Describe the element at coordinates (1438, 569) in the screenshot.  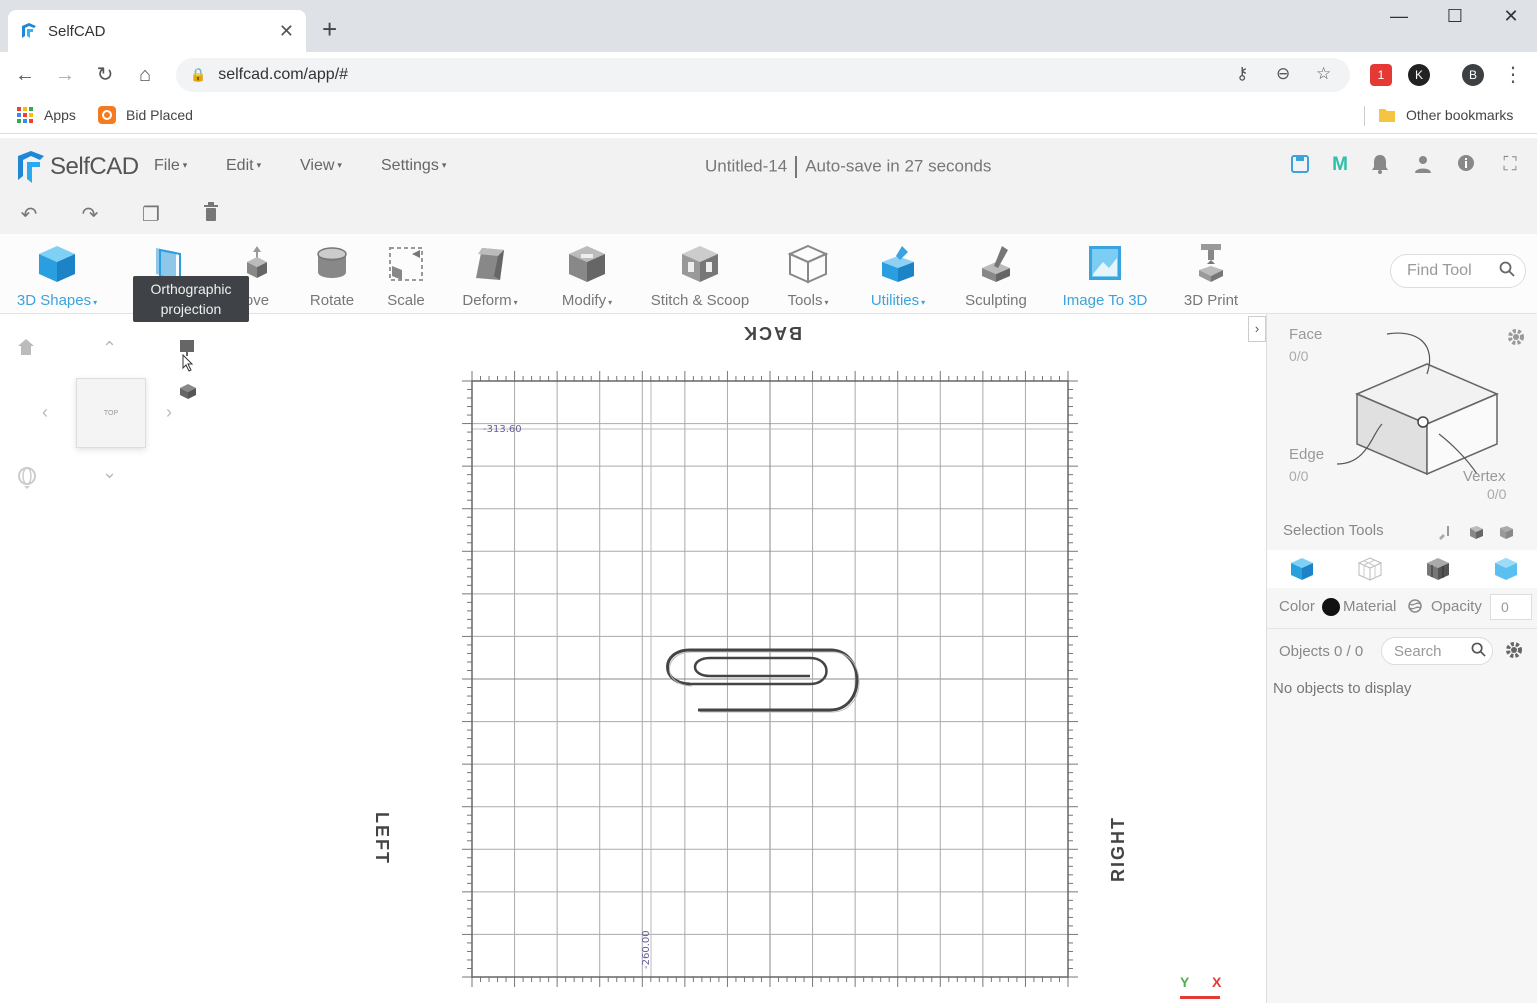
I see `solid-wireframe-mode-icon` at that location.